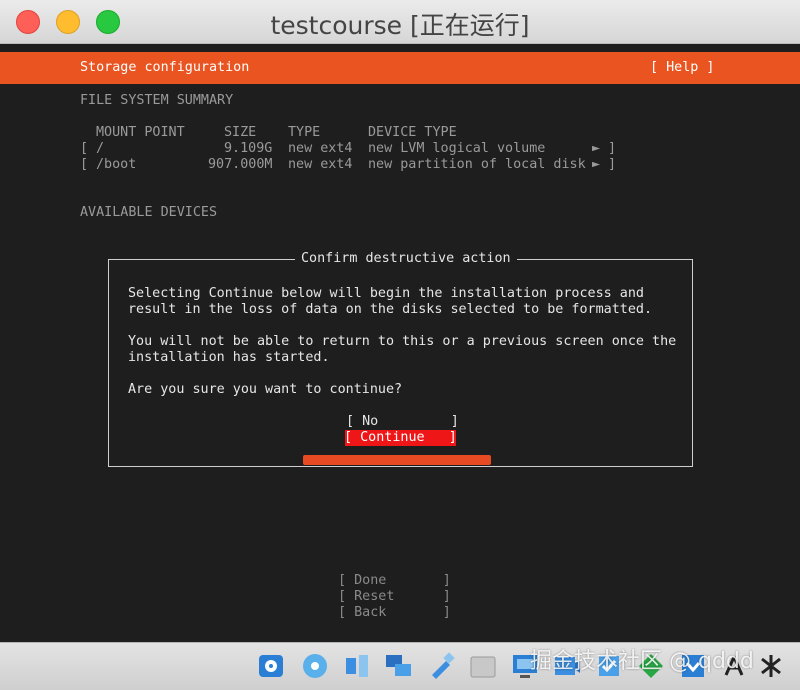  What do you see at coordinates (402, 422) in the screenshot?
I see `no-button: [ No ]` at bounding box center [402, 422].